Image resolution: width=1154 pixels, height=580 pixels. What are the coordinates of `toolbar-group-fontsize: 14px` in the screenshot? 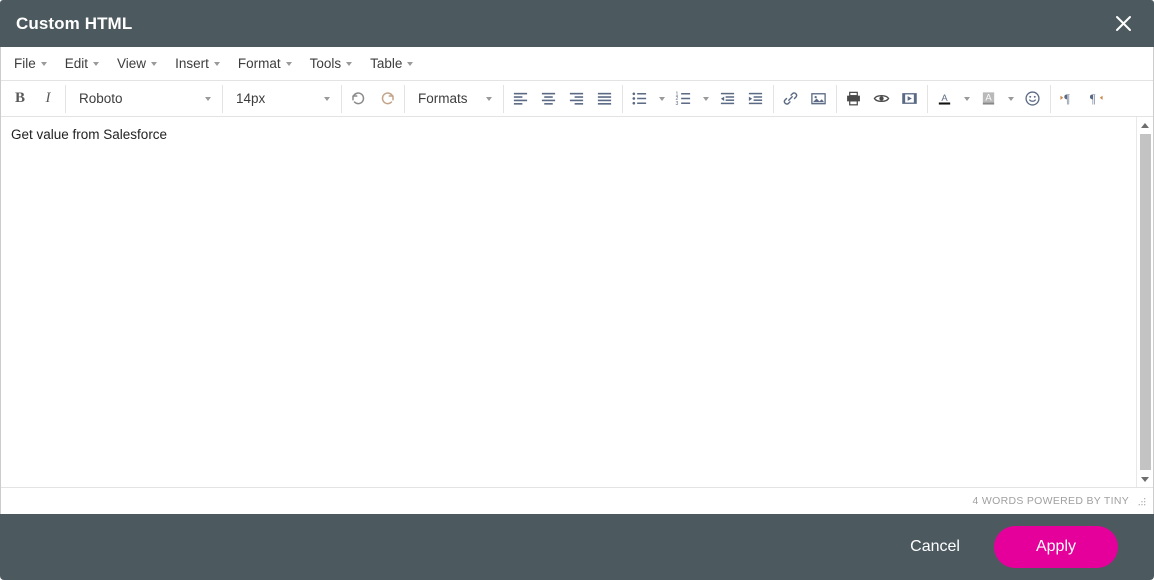 It's located at (282, 98).